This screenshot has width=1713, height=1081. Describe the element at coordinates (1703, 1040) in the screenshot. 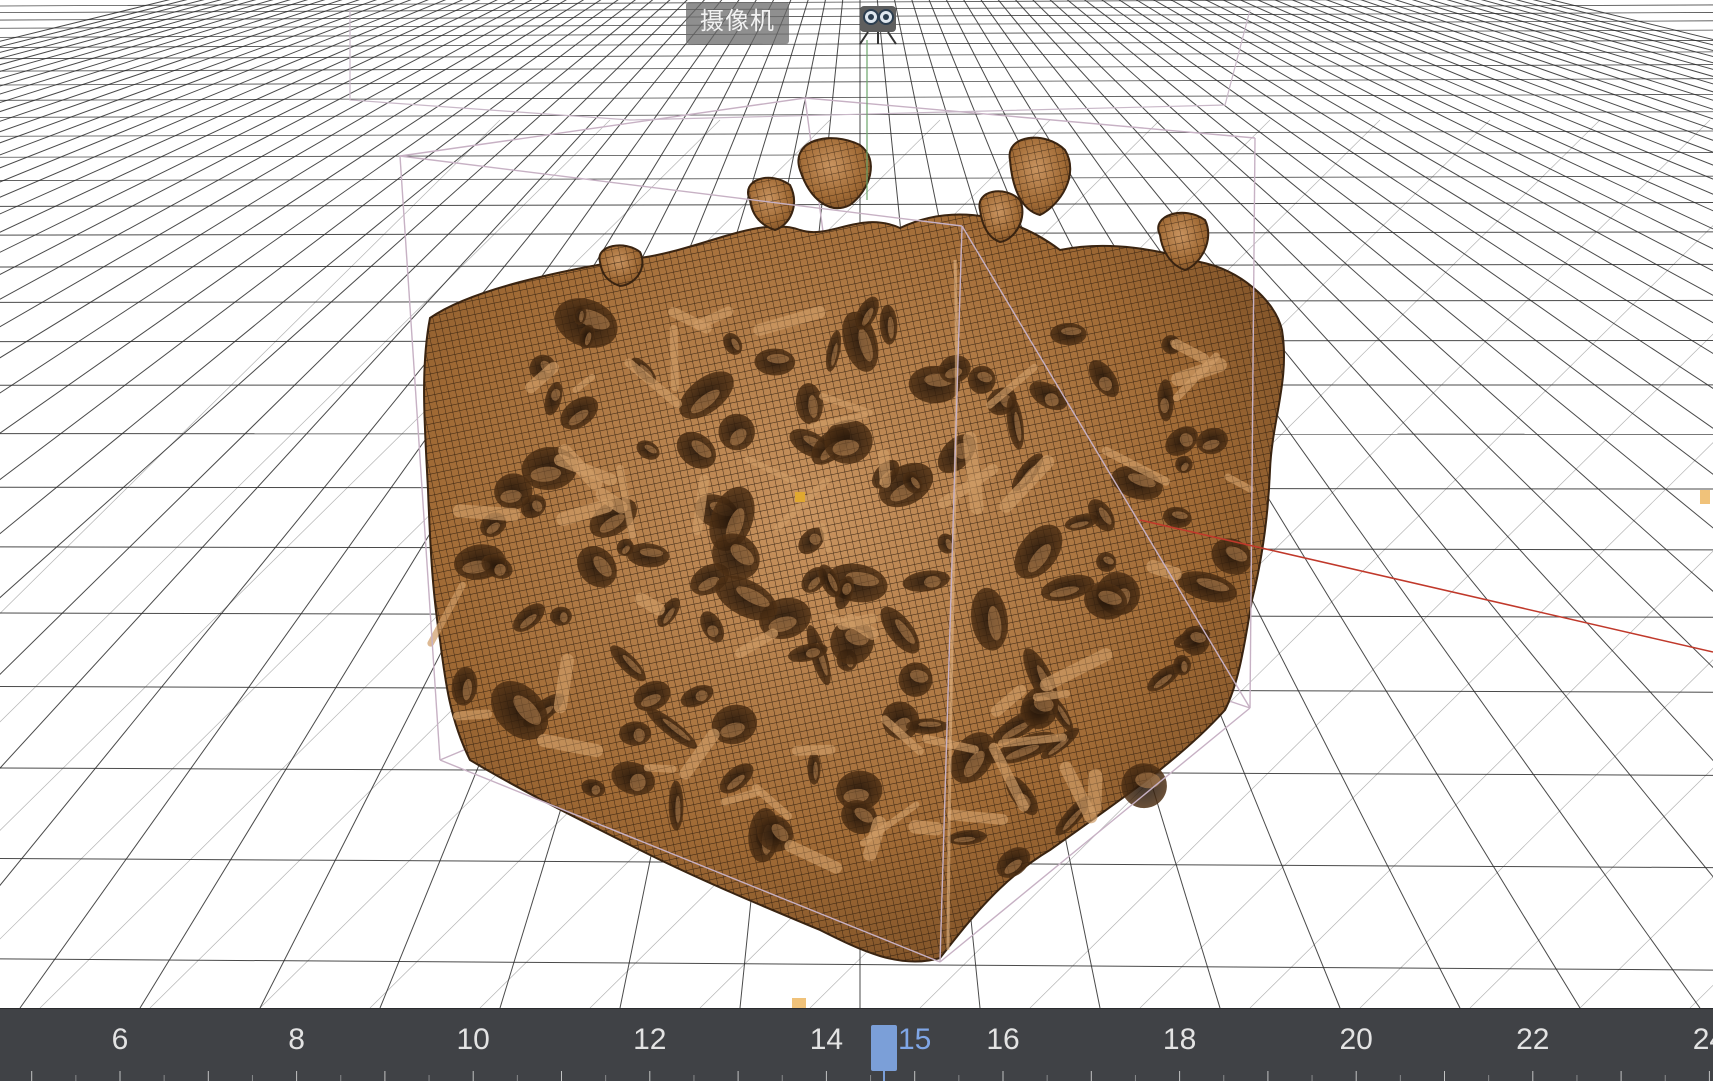

I see `timeline-tick-label: 24` at that location.